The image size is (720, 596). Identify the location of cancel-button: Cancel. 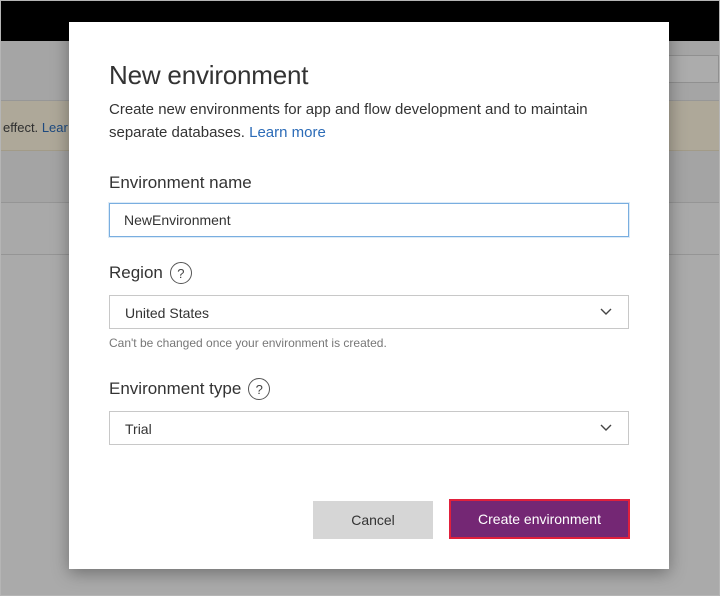
(373, 520).